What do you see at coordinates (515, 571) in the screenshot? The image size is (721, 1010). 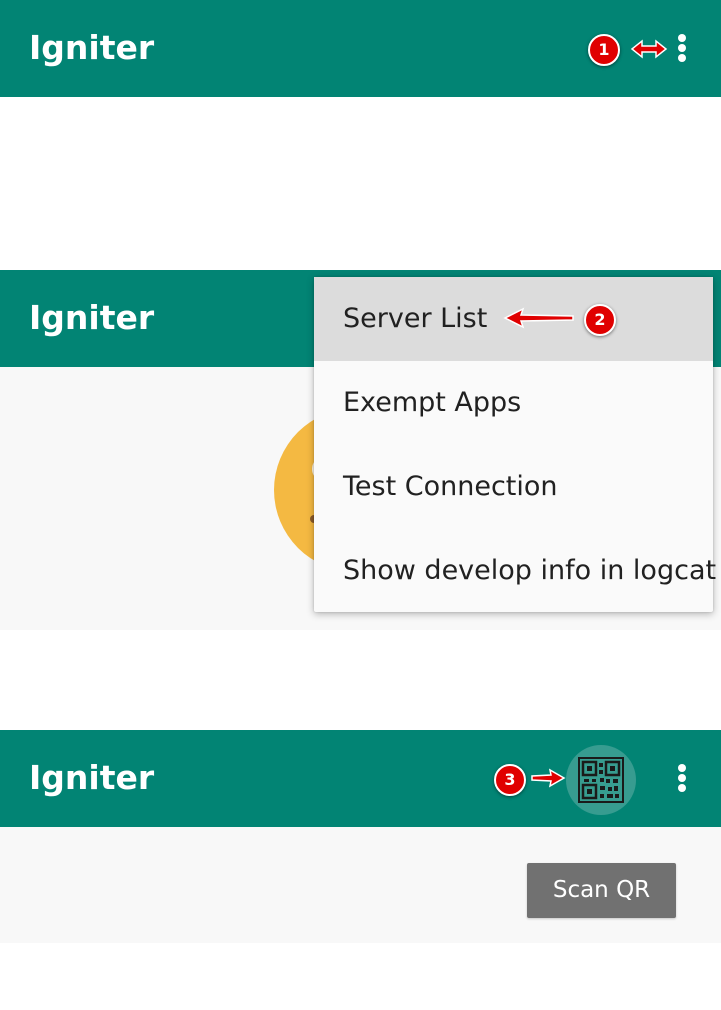 I see `menu-item-show-develop-info: Show develop info in logcat` at bounding box center [515, 571].